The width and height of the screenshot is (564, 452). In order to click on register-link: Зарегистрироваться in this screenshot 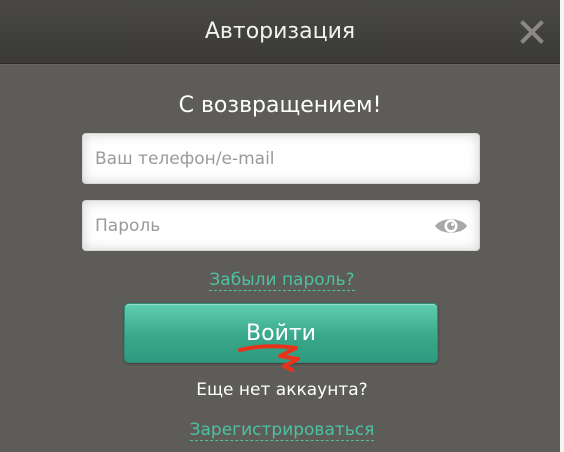, I will do `click(282, 430)`.